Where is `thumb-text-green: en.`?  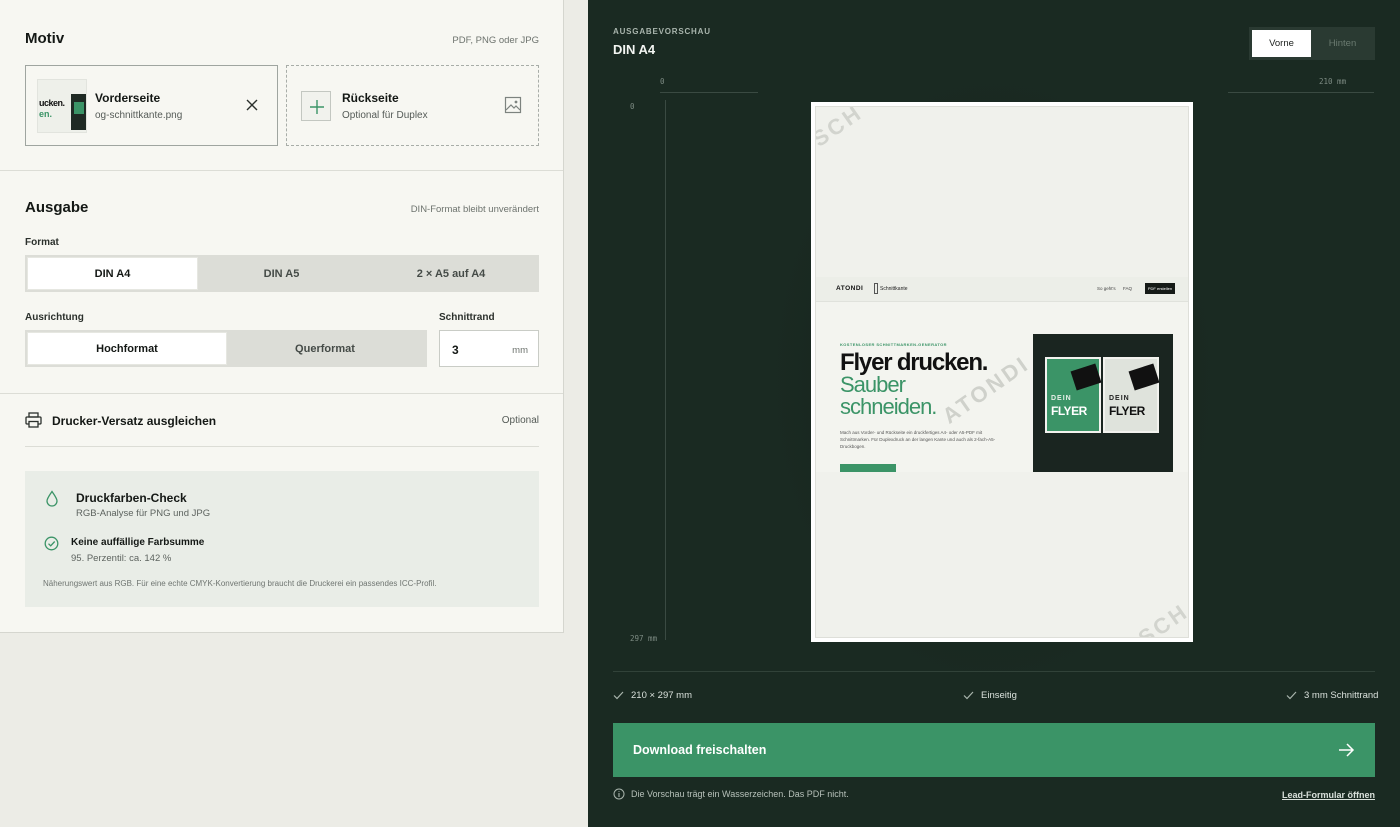
thumb-text-green: en. is located at coordinates (46, 114).